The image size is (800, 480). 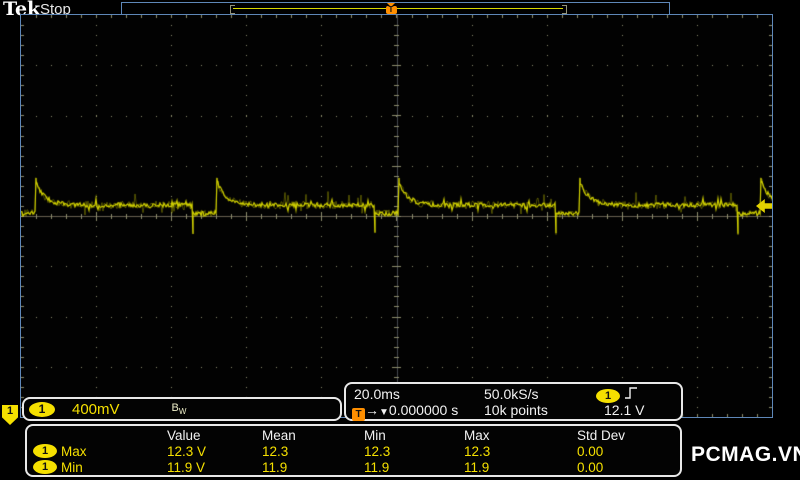 What do you see at coordinates (630, 393) in the screenshot?
I see `rising-edge-icon` at bounding box center [630, 393].